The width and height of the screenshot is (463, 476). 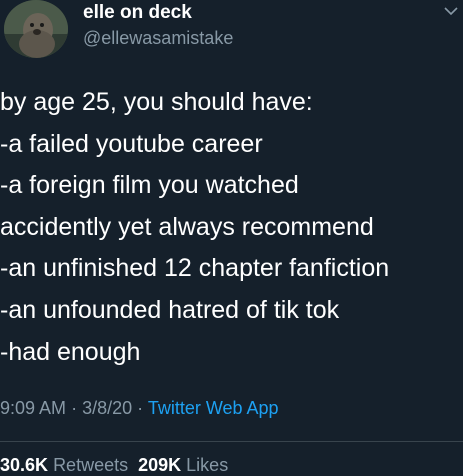 What do you see at coordinates (231, 441) in the screenshot?
I see `divider` at bounding box center [231, 441].